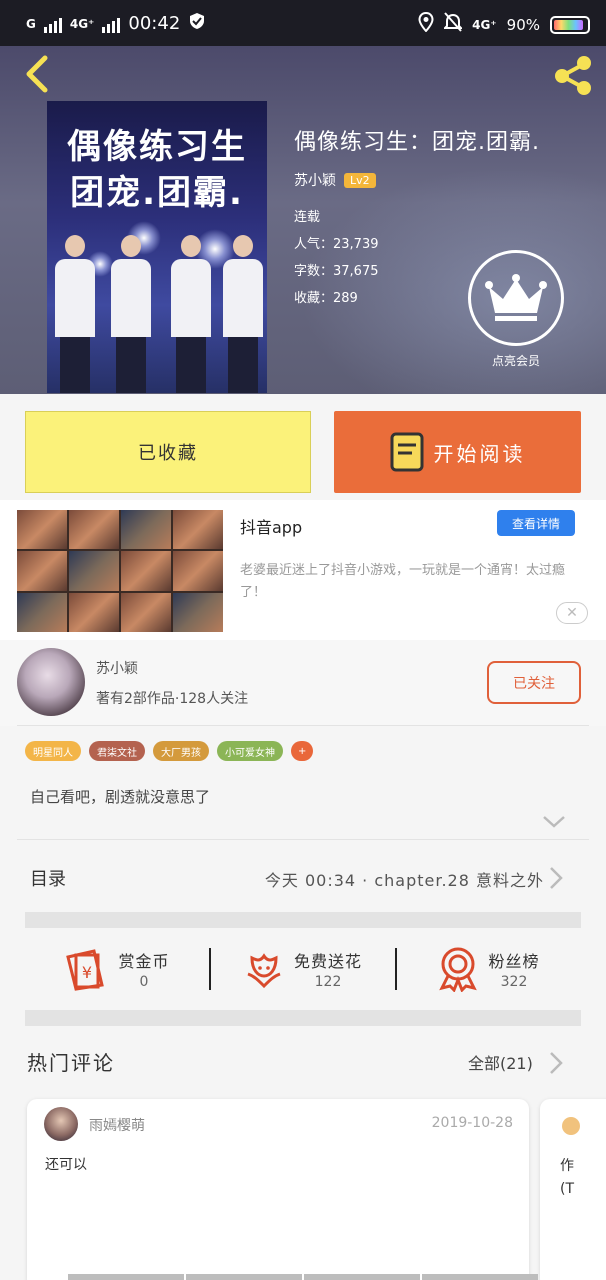 This screenshot has height=1280, width=606. I want to click on crown-icon, so click(516, 297).